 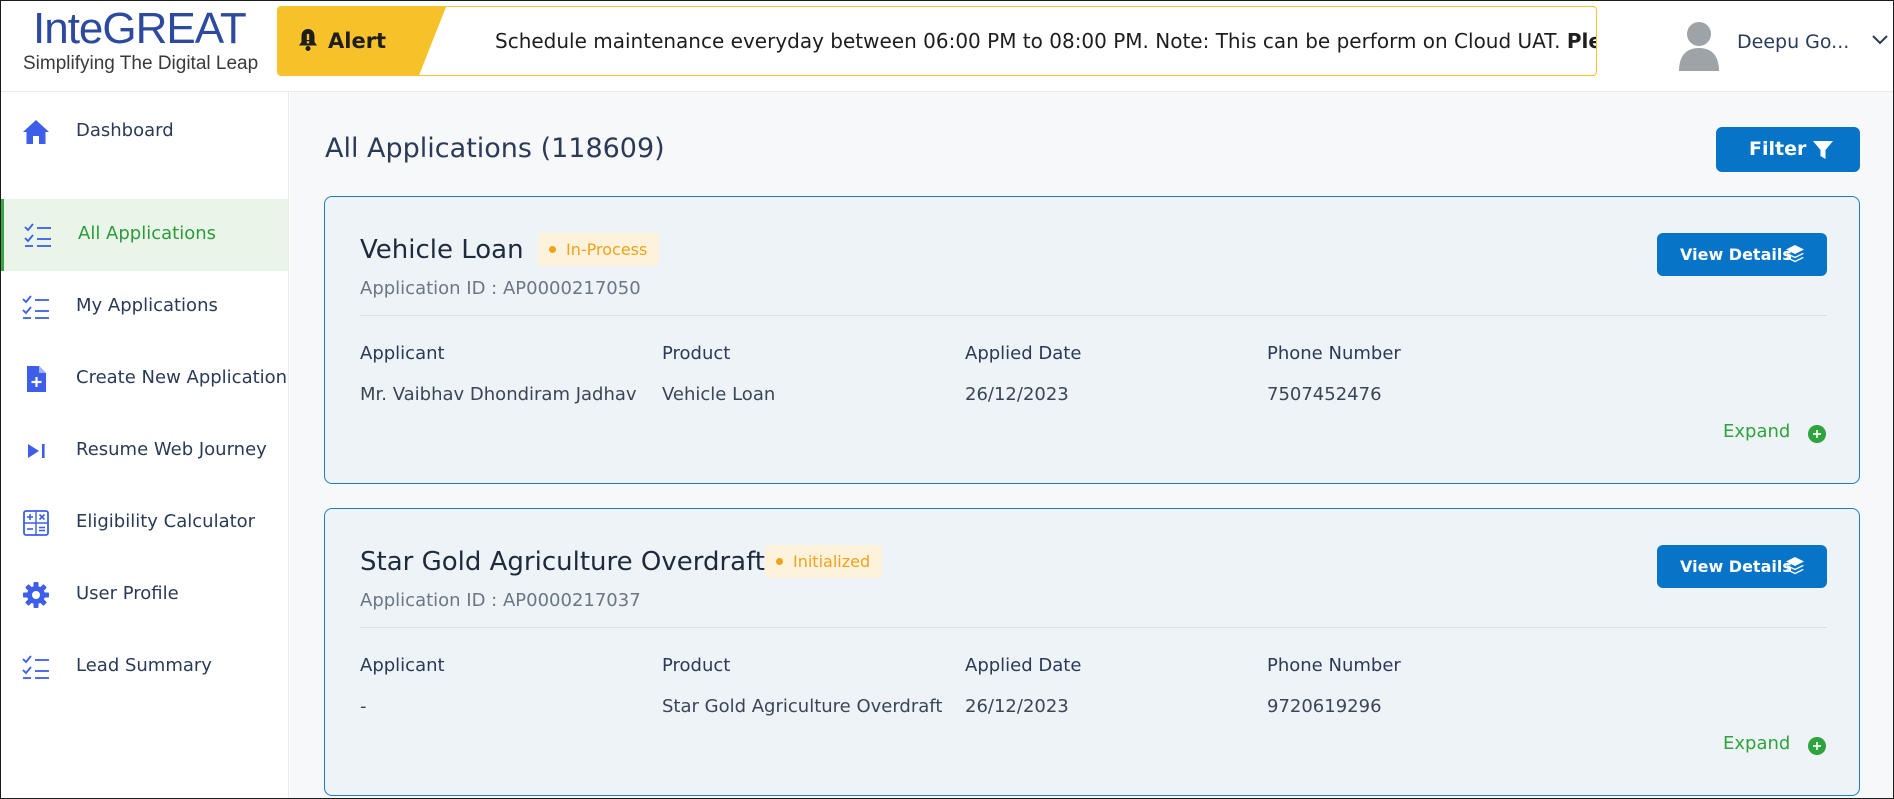 I want to click on skip-forward-icon, so click(x=36, y=451).